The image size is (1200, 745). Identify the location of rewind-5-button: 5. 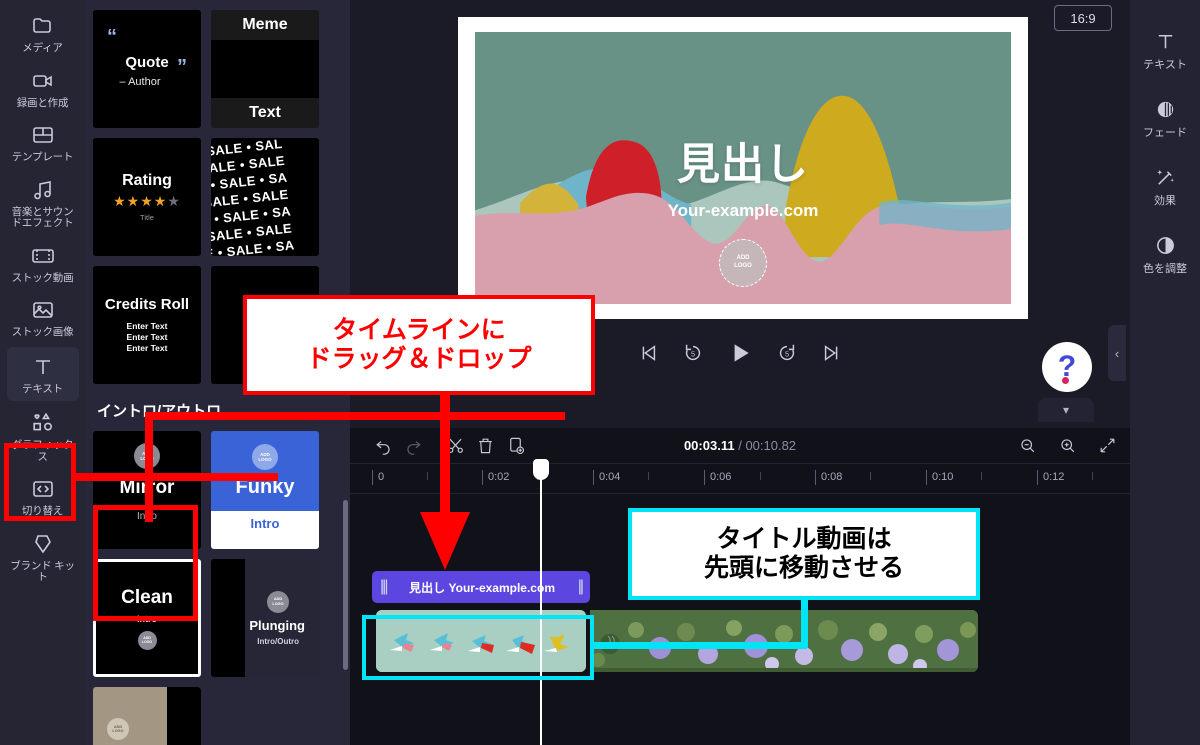
(693, 353).